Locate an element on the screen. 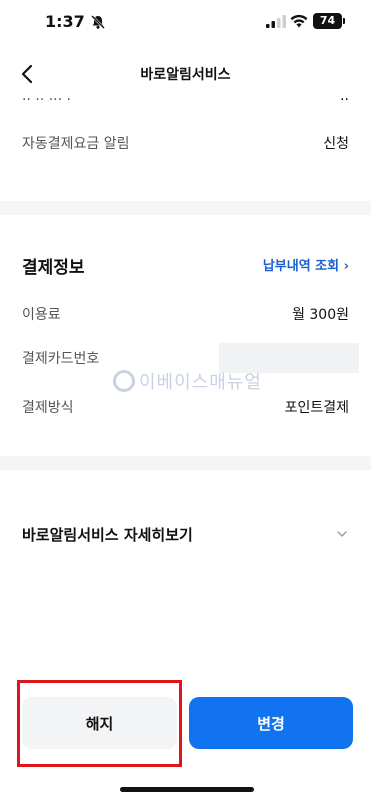 This screenshot has width=371, height=800. watermark: 이베이스매뉴얼 is located at coordinates (187, 381).